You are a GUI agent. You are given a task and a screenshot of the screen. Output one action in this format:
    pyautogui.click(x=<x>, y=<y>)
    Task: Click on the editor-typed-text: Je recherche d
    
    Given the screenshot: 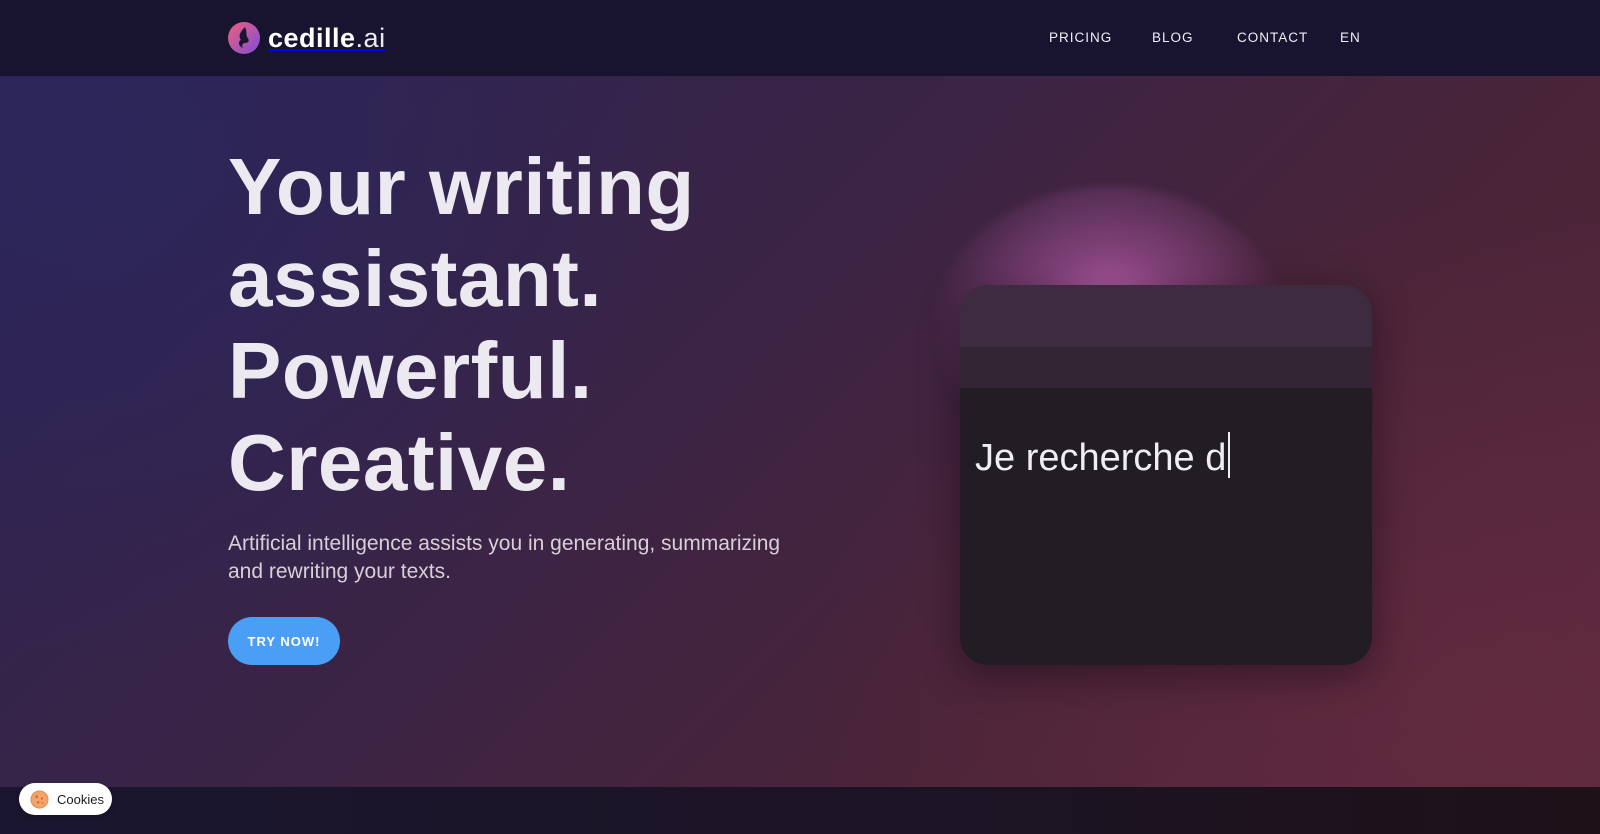 What is the action you would take?
    pyautogui.click(x=1101, y=458)
    